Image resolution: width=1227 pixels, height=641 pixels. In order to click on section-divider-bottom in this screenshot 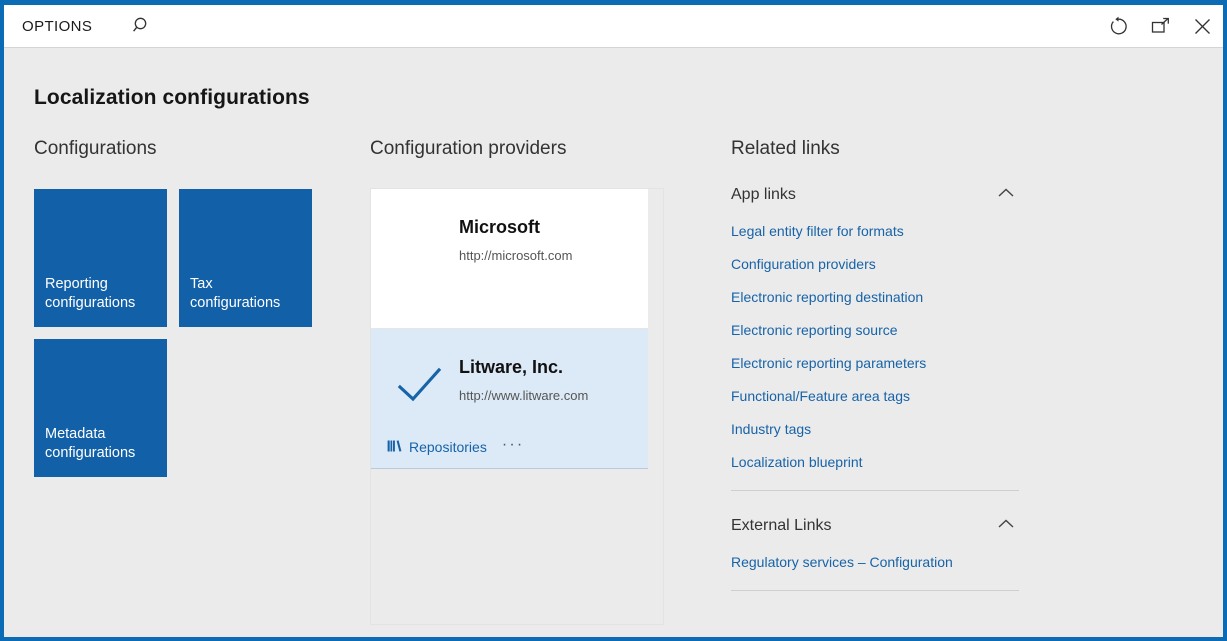, I will do `click(875, 590)`.